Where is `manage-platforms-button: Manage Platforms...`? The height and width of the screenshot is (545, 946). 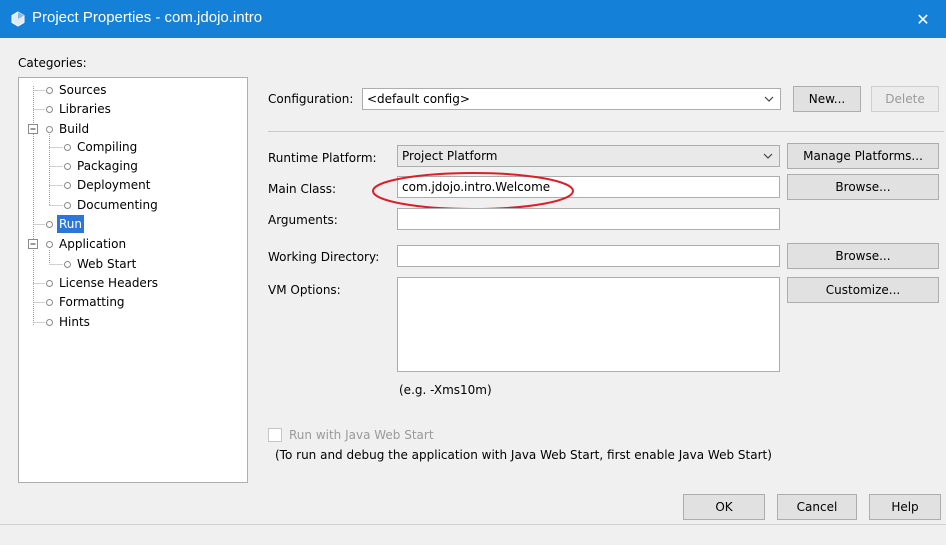 manage-platforms-button: Manage Platforms... is located at coordinates (863, 156).